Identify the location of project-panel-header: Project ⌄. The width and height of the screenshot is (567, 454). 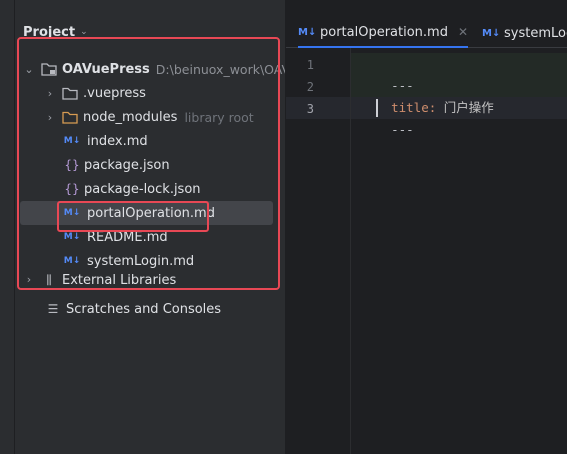
(55, 32).